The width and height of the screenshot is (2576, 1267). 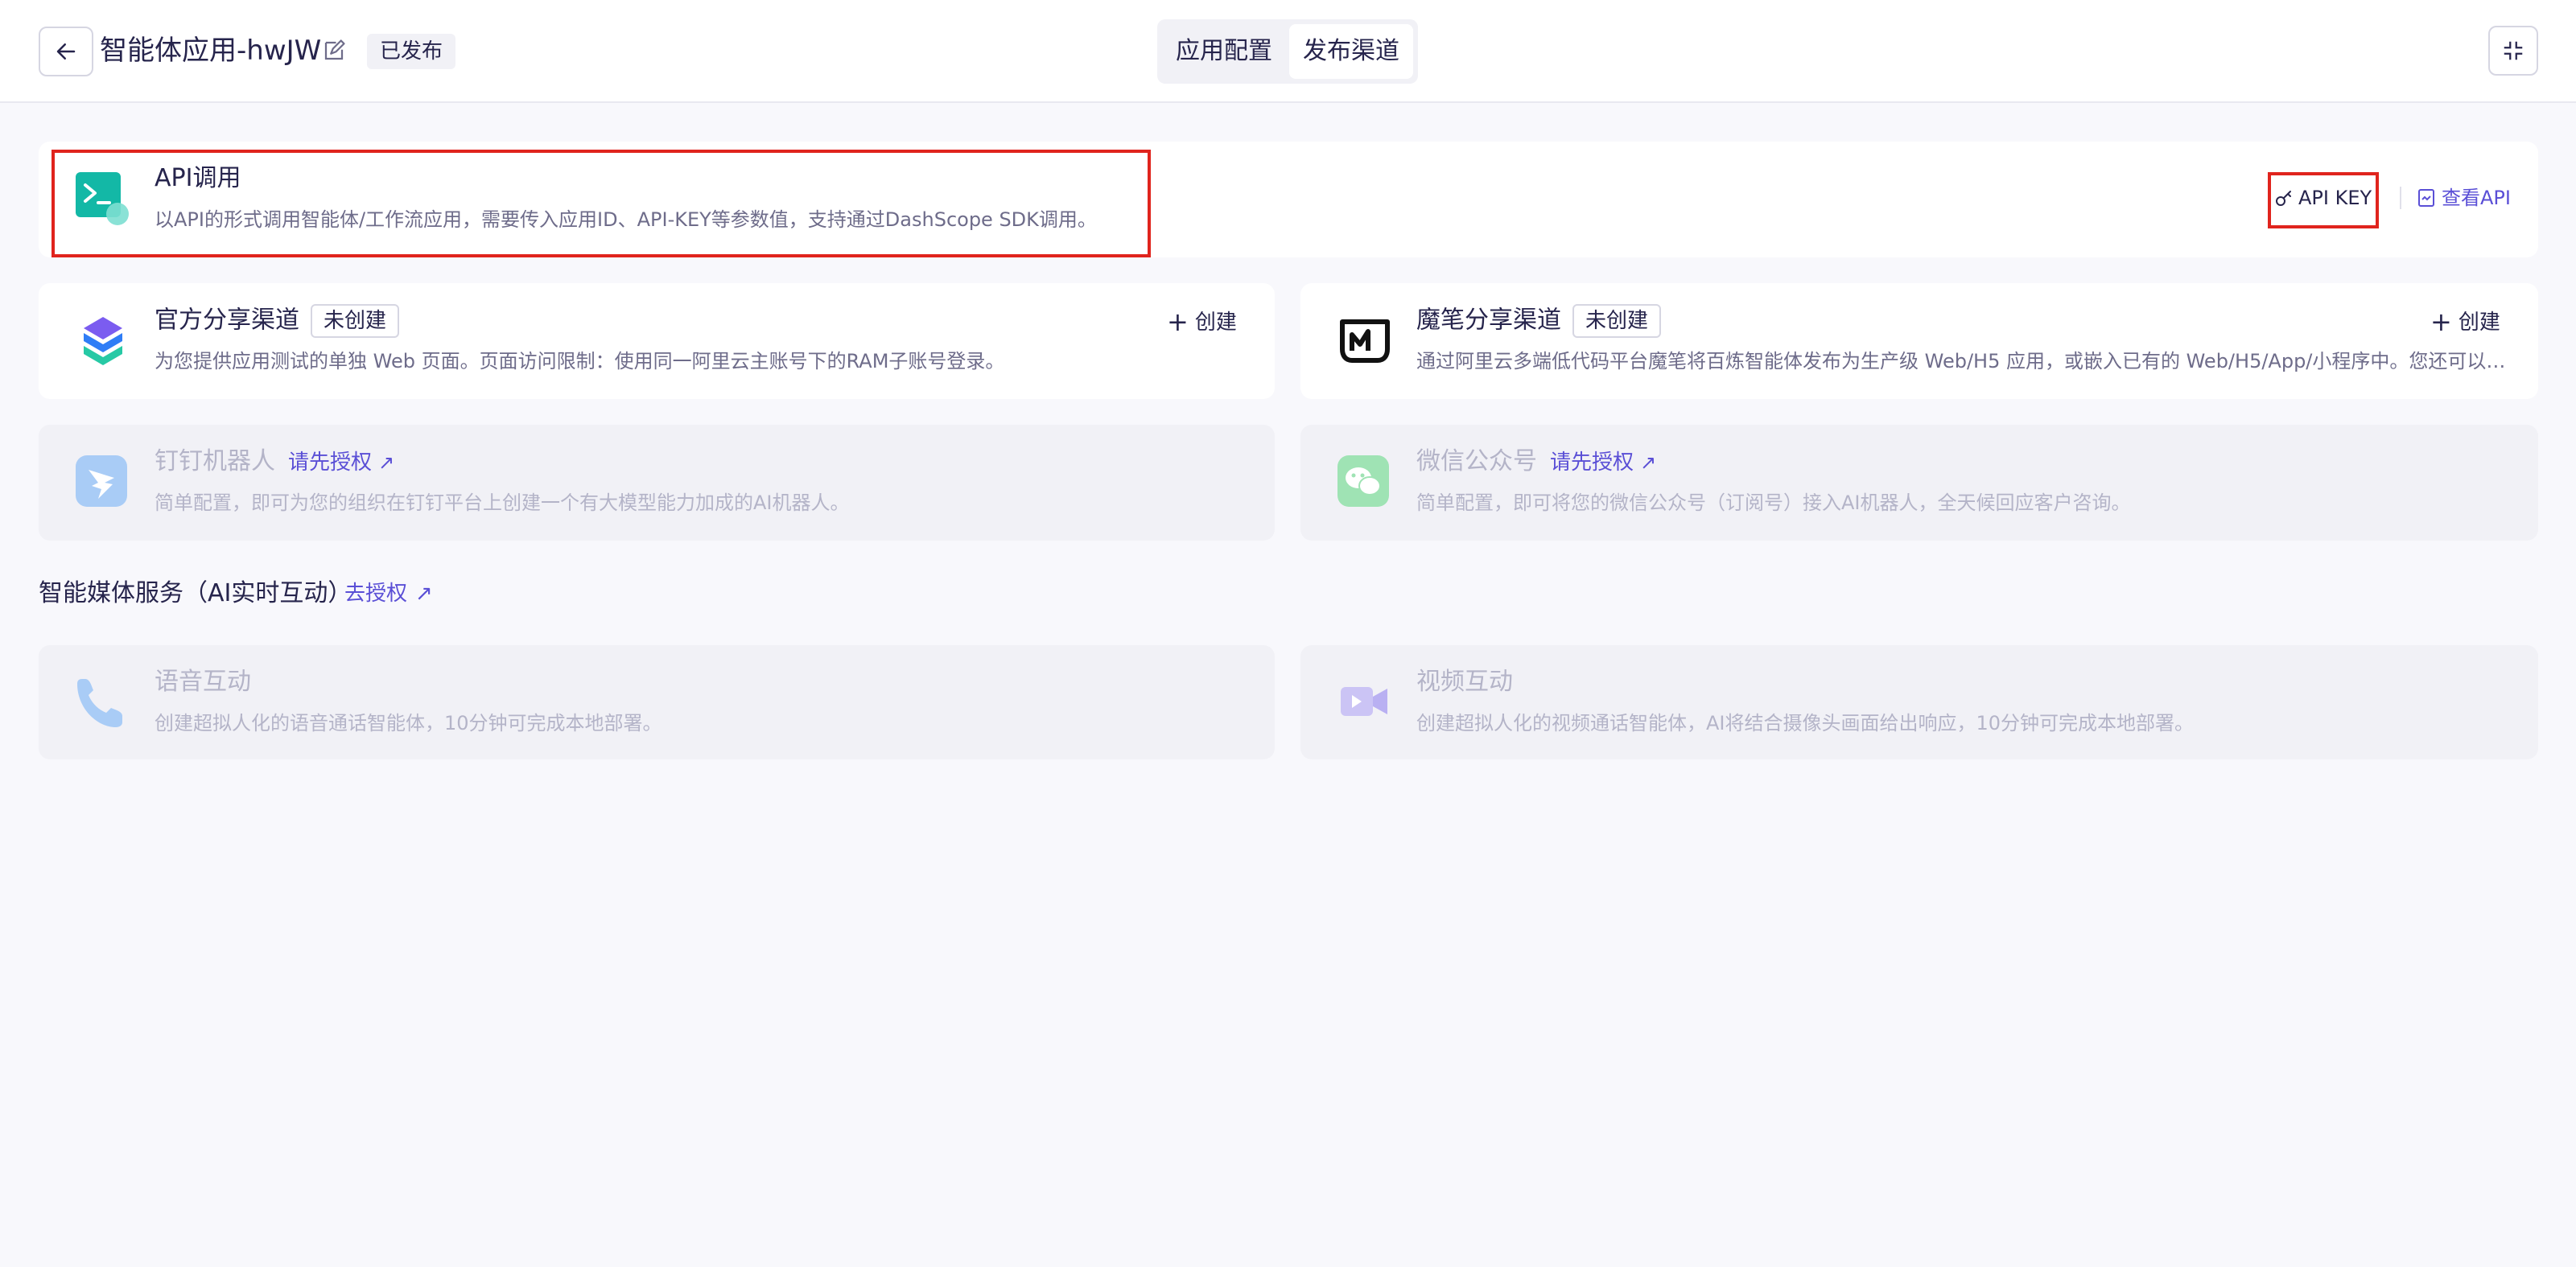 What do you see at coordinates (1364, 701) in the screenshot?
I see `video-camera-icon` at bounding box center [1364, 701].